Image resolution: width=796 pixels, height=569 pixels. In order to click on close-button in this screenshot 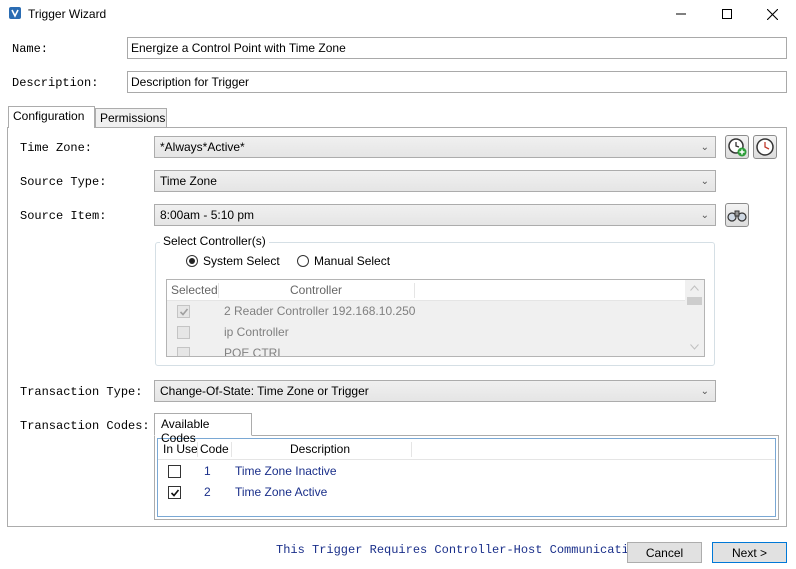, I will do `click(772, 14)`.